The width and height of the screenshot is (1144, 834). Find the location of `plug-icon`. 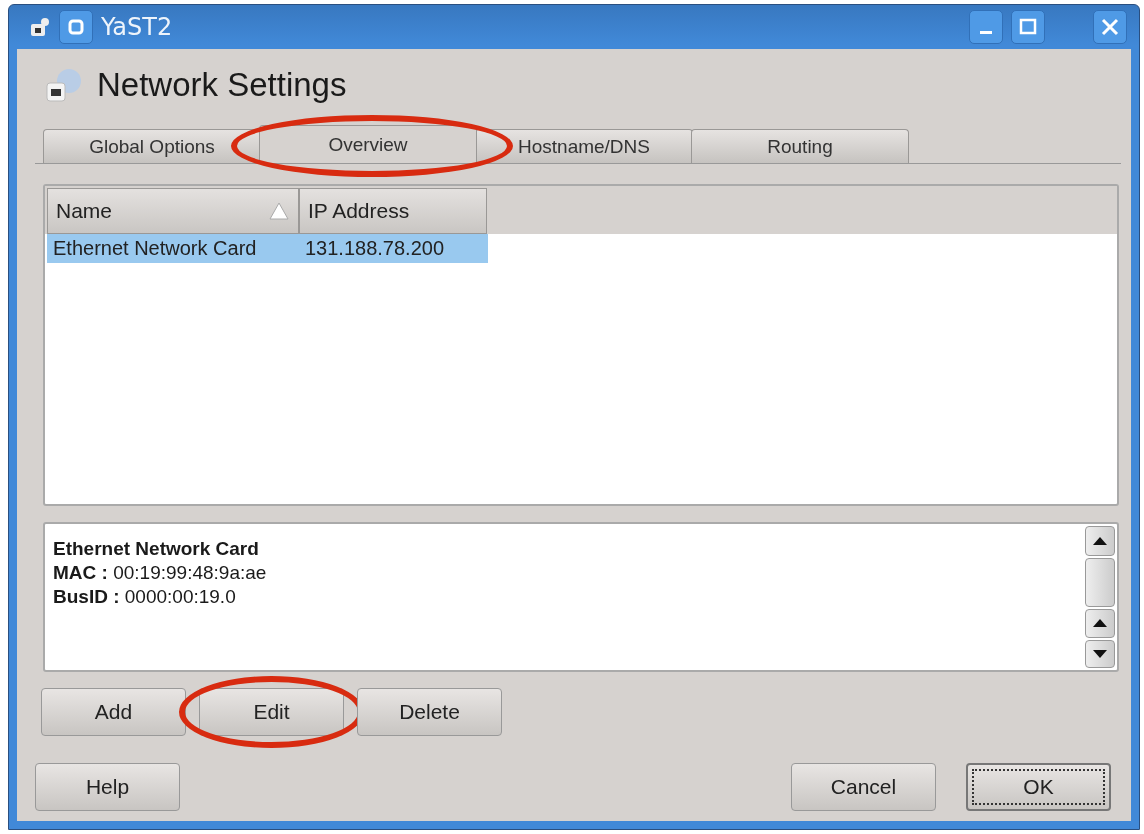

plug-icon is located at coordinates (40, 27).